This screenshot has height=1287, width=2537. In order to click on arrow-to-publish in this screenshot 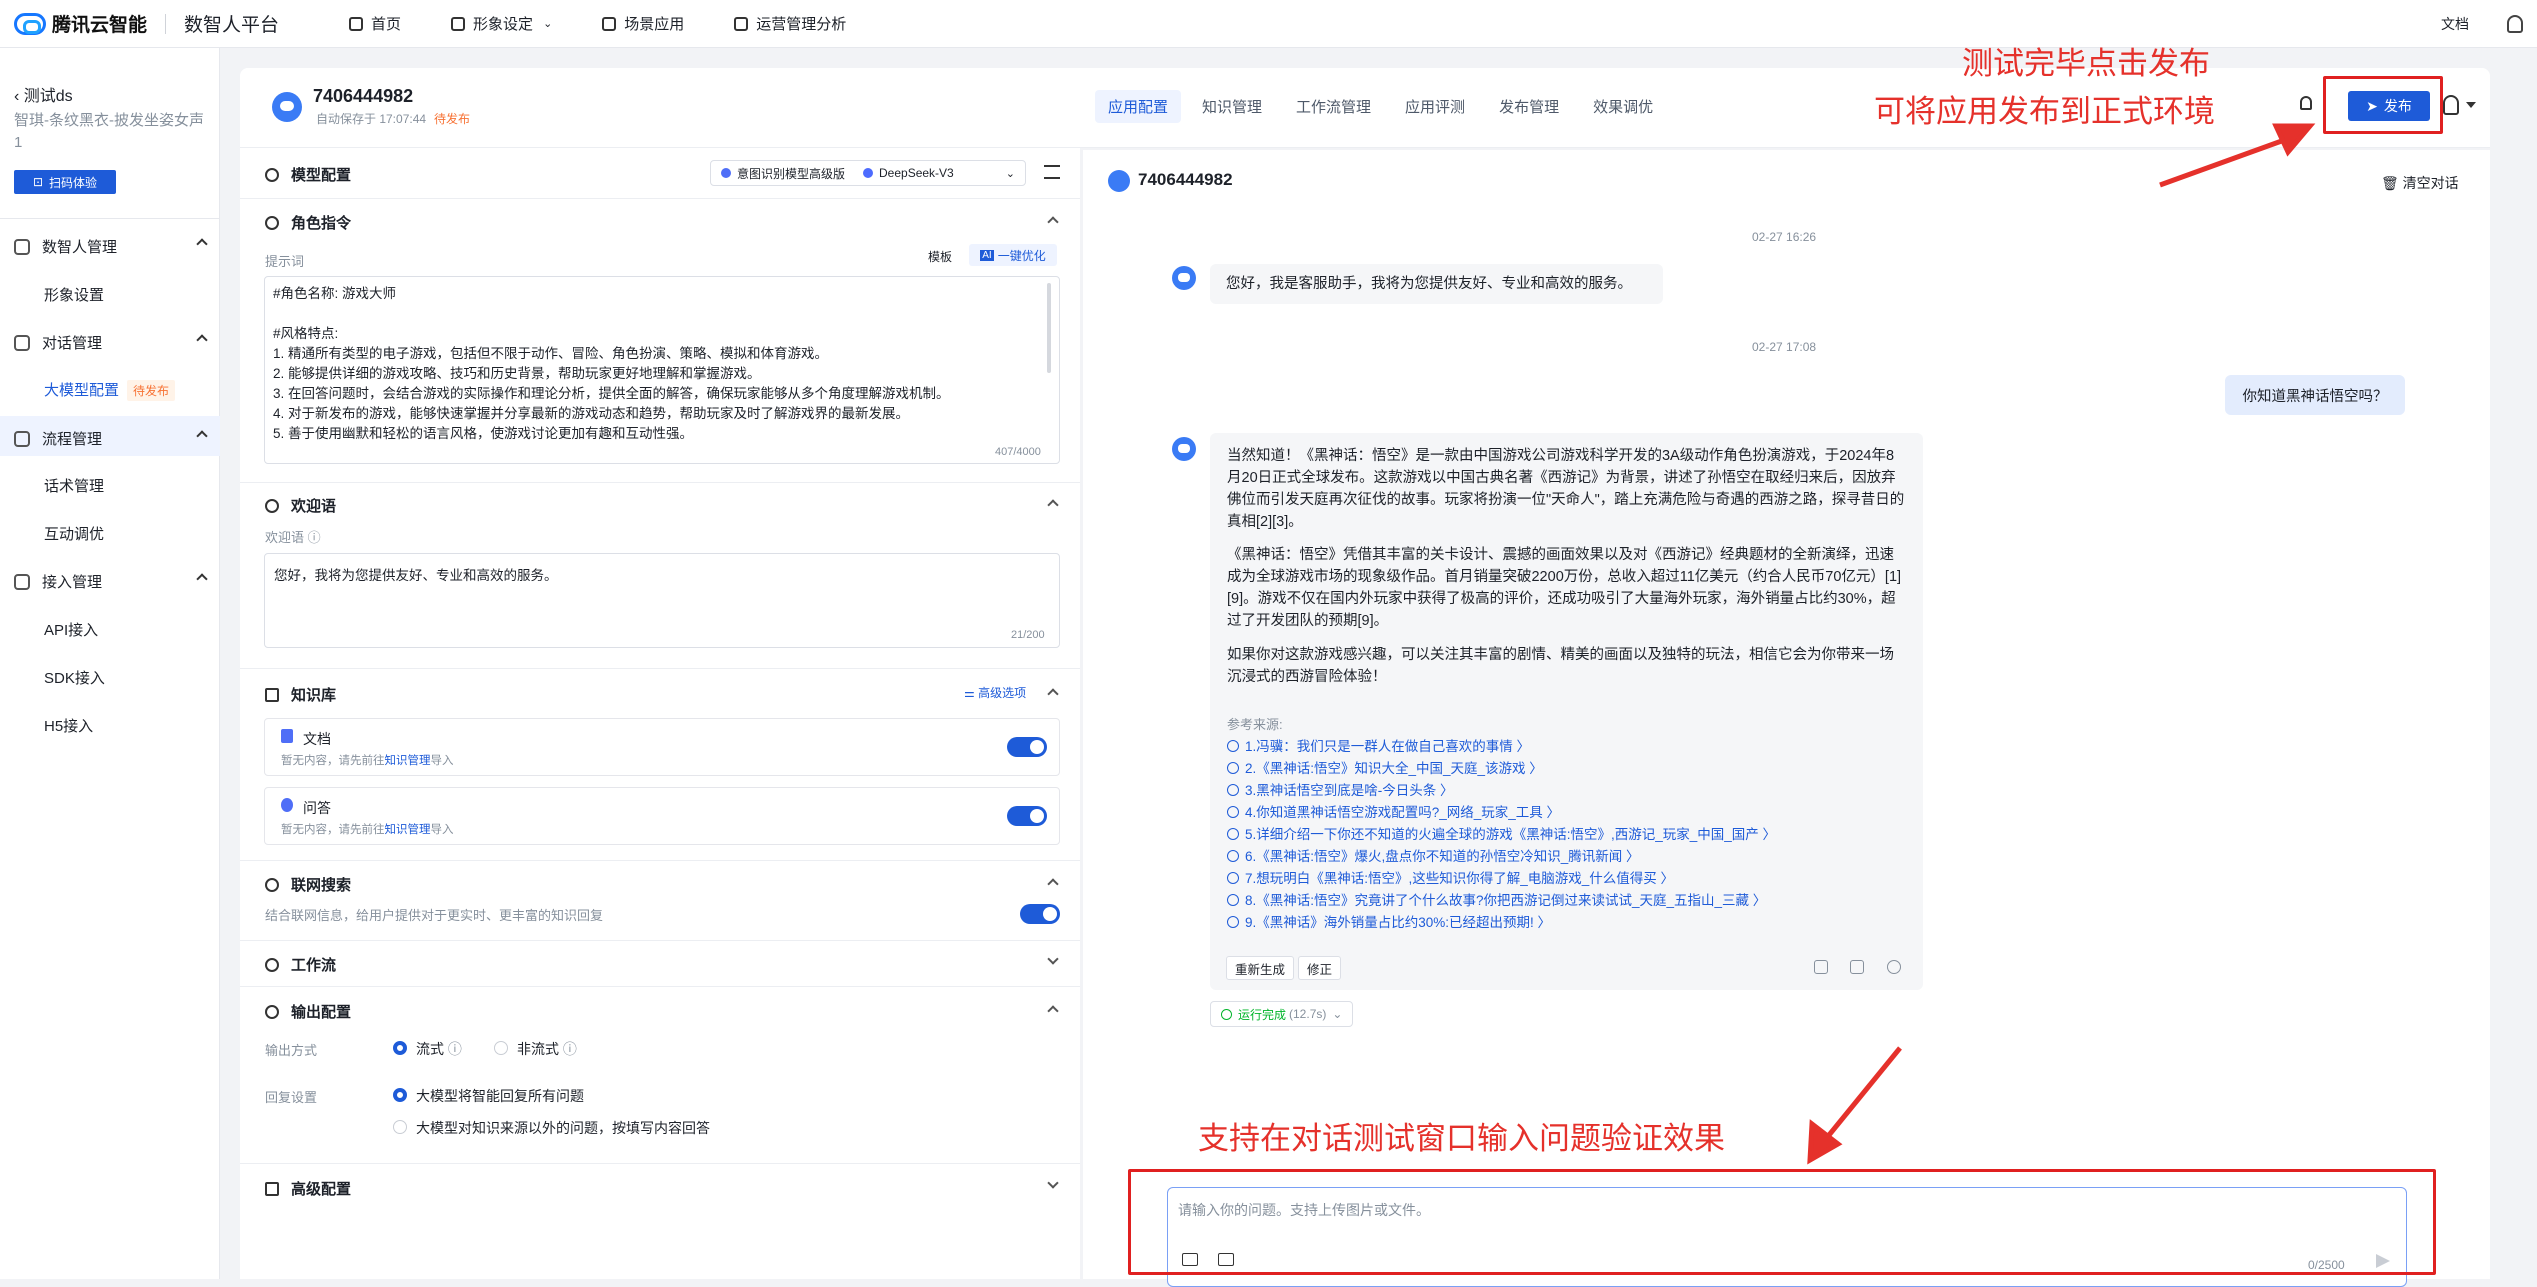, I will do `click(2225, 161)`.